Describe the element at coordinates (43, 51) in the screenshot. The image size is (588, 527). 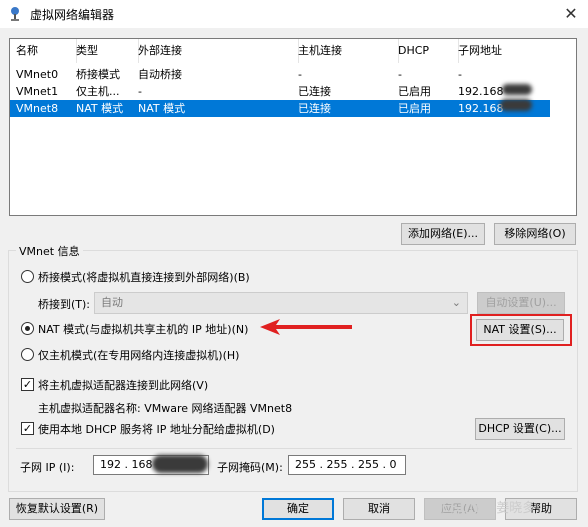
I see `column-header-name: 名称` at that location.